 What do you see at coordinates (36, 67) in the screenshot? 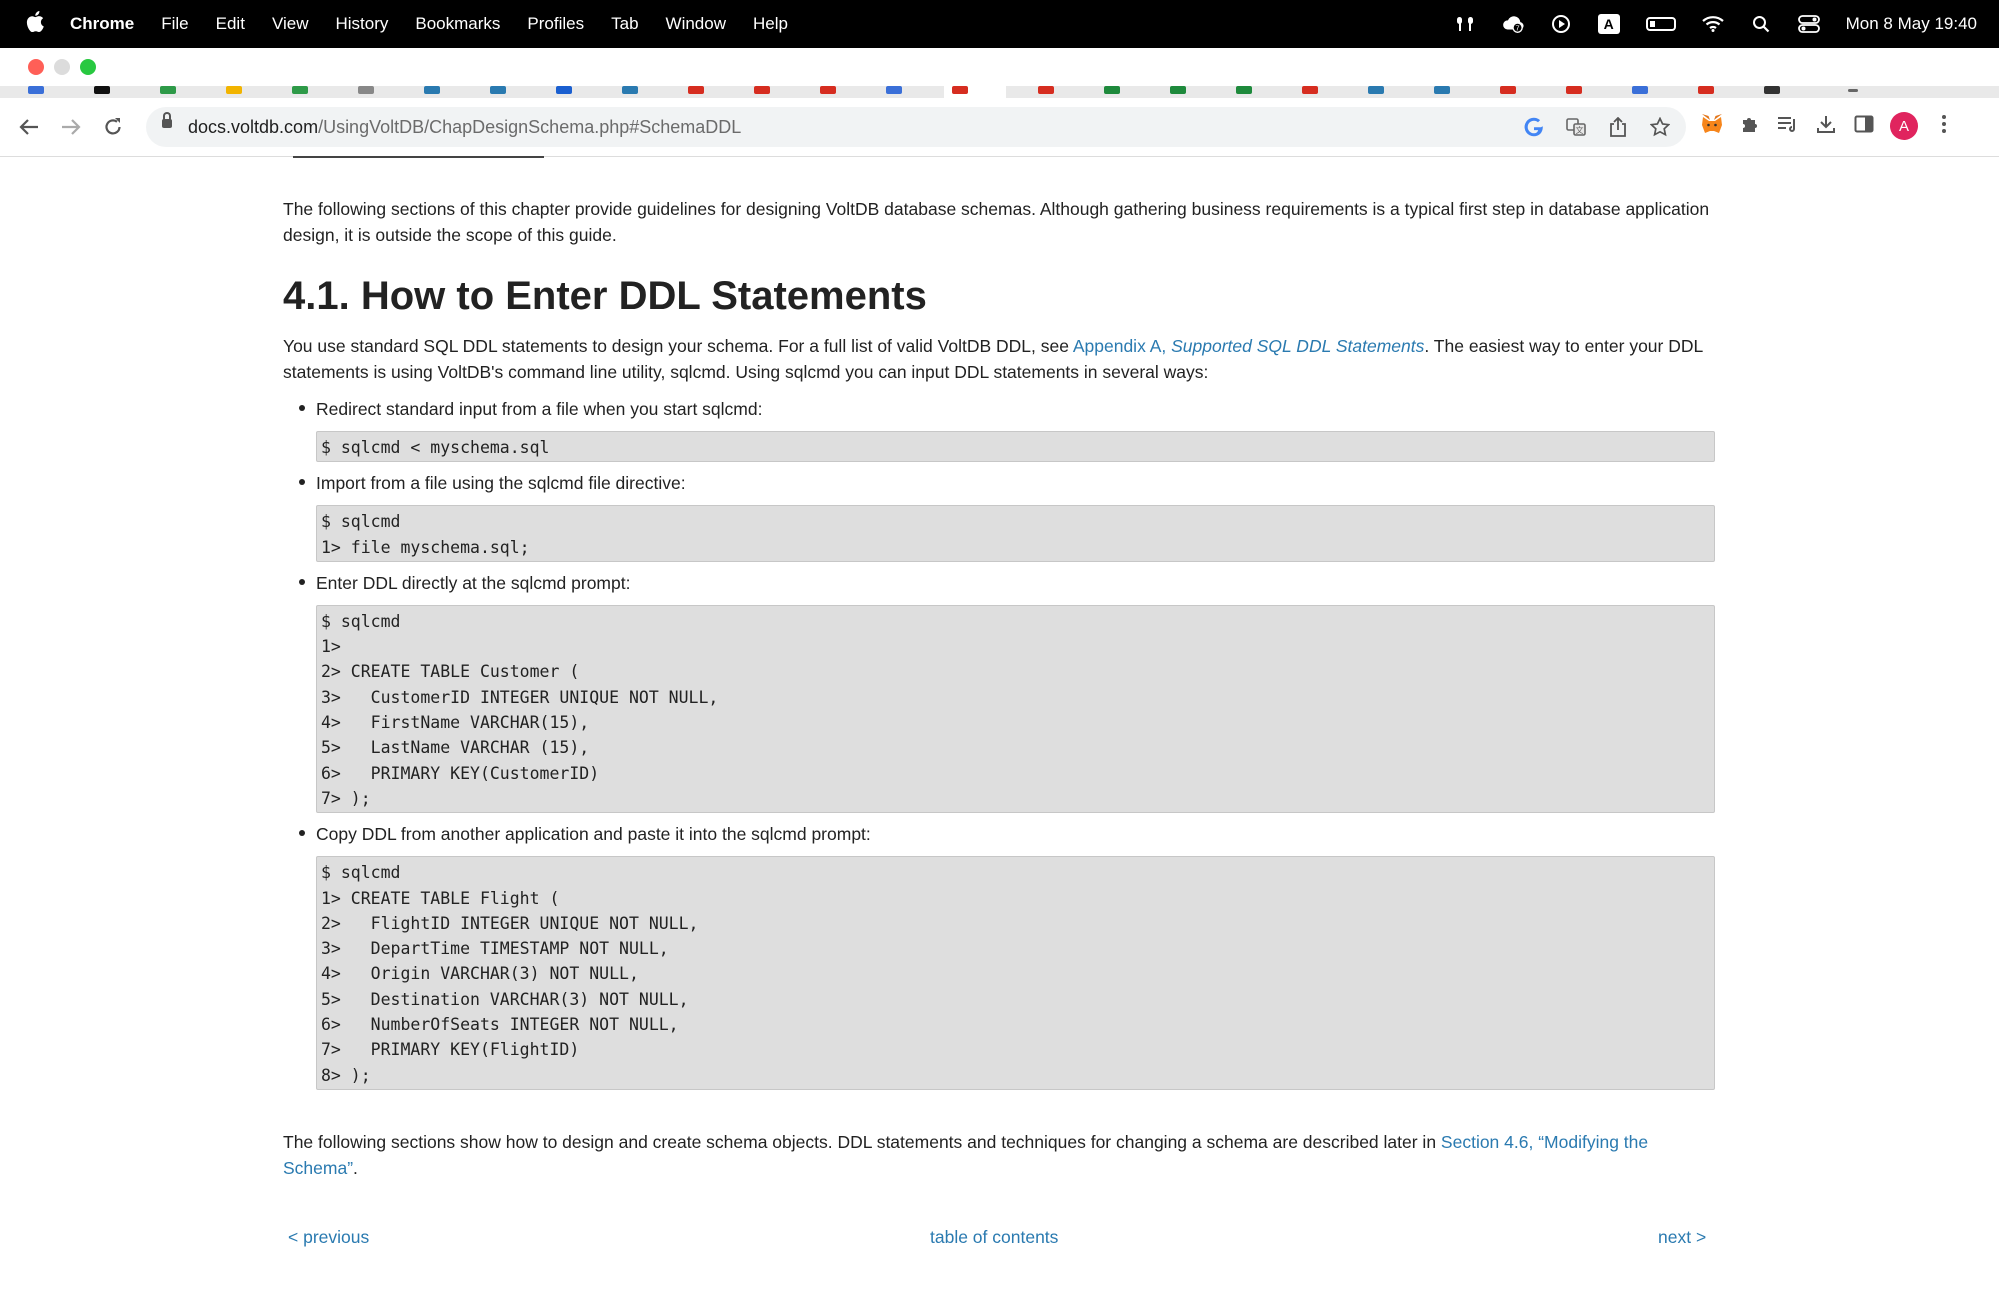
I see `window-close-button` at bounding box center [36, 67].